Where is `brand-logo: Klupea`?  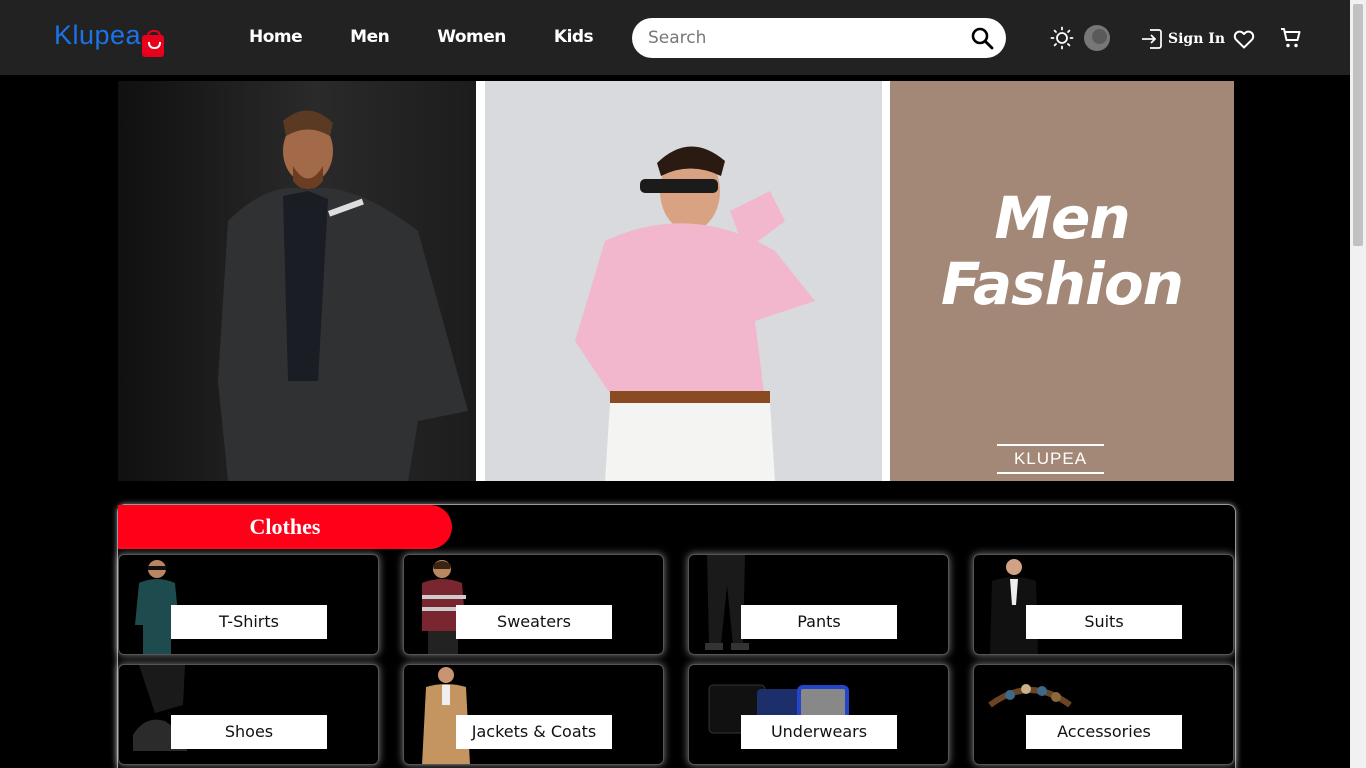 brand-logo: Klupea is located at coordinates (109, 38).